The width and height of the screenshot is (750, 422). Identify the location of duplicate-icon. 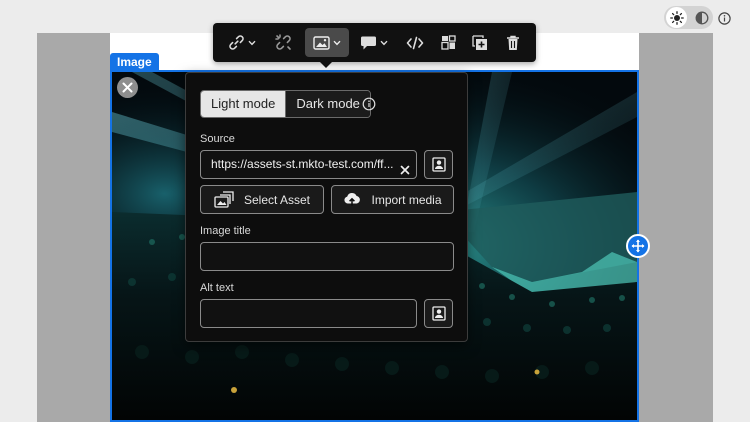
(479, 42).